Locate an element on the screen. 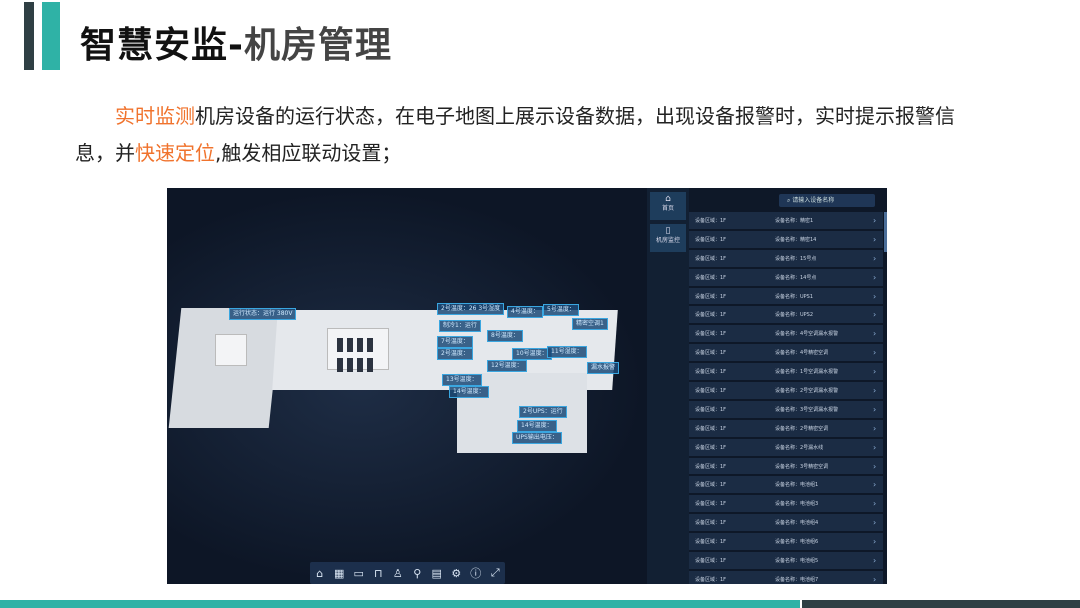 The width and height of the screenshot is (1080, 608). device-list-row: 设备区域：1F 设备名称：2号漏水线 › is located at coordinates (786, 447).